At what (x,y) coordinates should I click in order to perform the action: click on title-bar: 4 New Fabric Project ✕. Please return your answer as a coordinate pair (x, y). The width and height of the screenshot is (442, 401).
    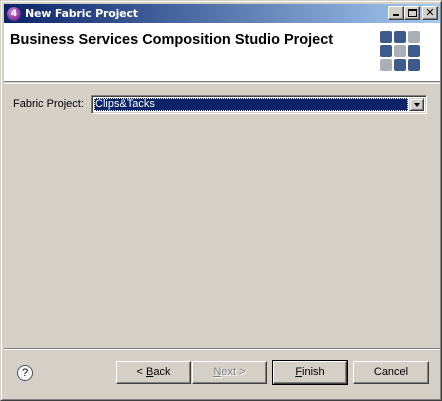
    Looking at the image, I should click on (222, 13).